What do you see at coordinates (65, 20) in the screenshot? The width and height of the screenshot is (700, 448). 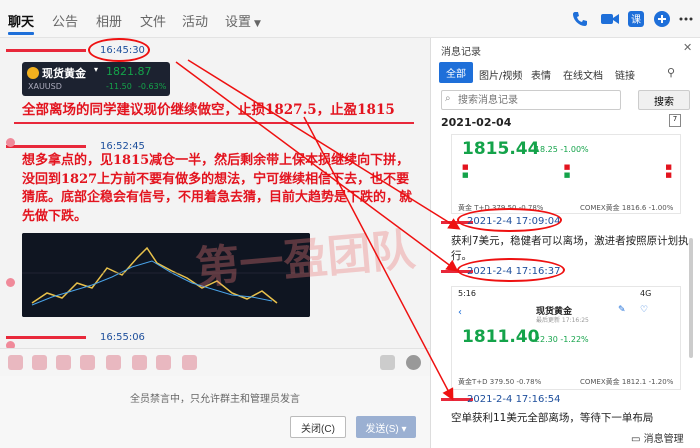 I see `tab-announcements: 公告` at bounding box center [65, 20].